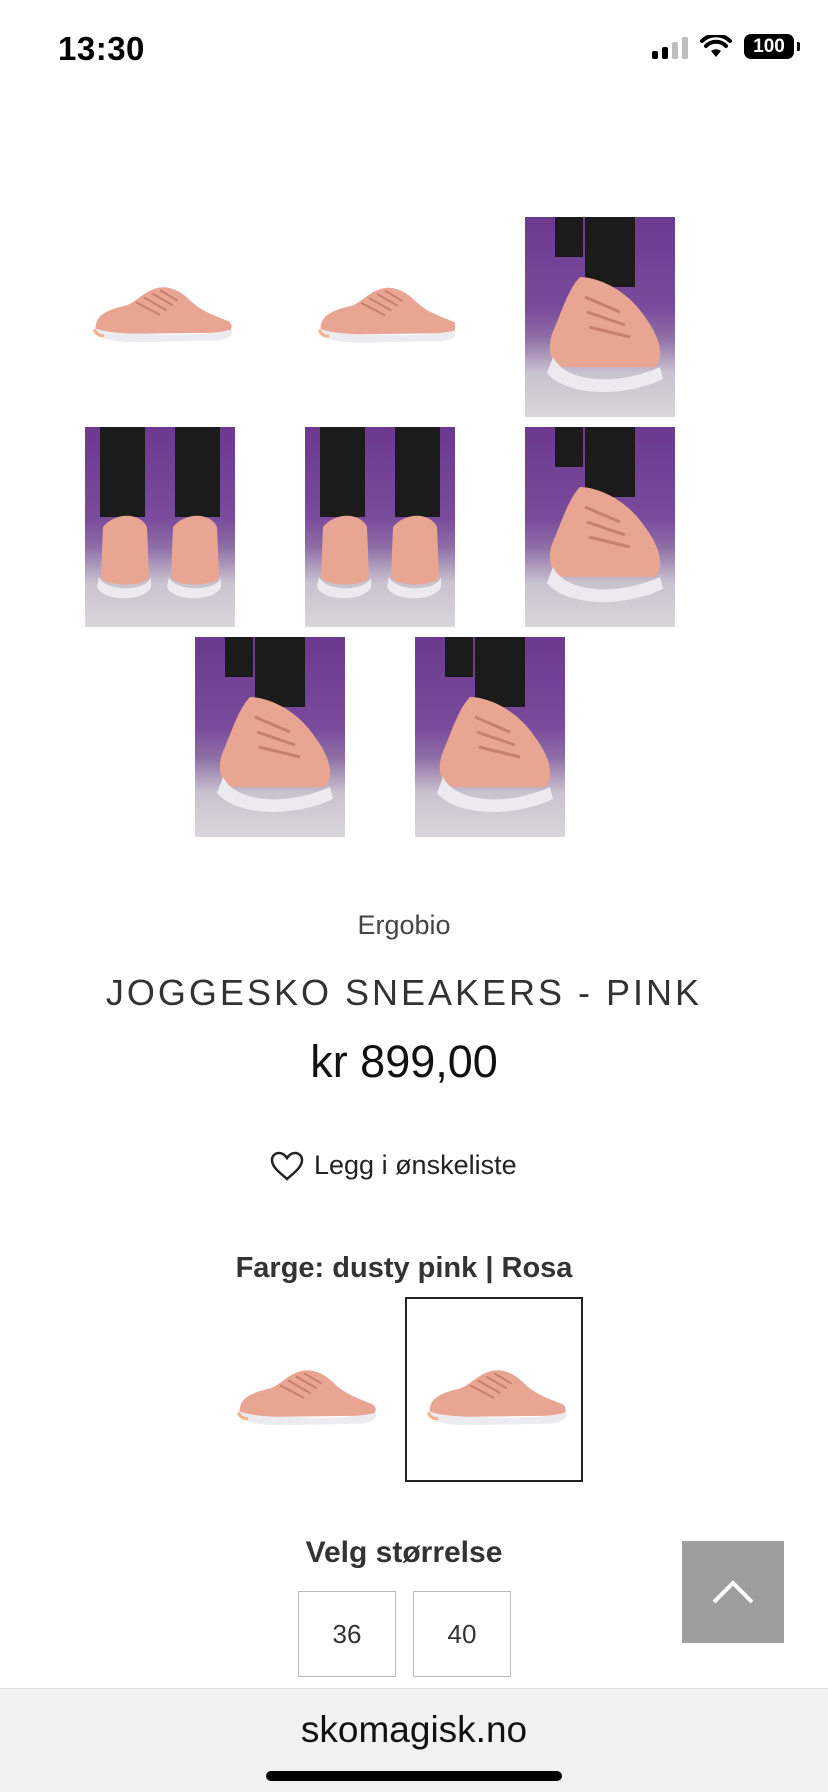 This screenshot has width=828, height=1792. Describe the element at coordinates (287, 1166) in the screenshot. I see `heart-icon` at that location.